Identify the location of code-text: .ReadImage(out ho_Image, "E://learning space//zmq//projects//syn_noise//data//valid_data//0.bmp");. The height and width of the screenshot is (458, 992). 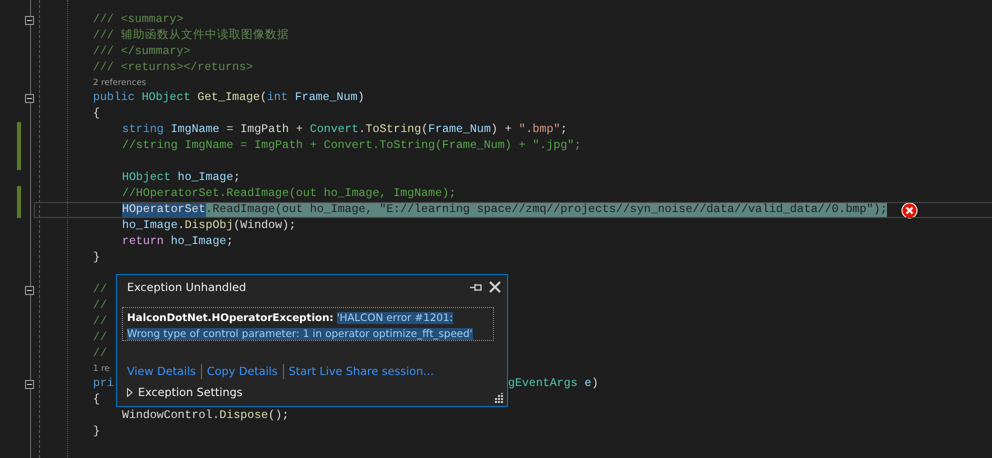
(547, 210).